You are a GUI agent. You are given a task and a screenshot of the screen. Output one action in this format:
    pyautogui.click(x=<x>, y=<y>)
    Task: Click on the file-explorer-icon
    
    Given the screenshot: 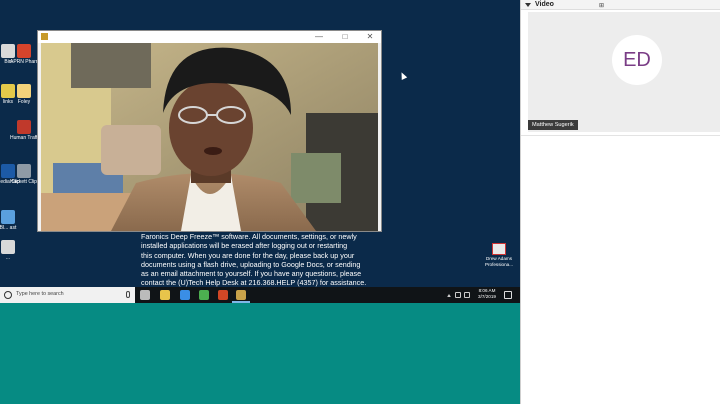 What is the action you would take?
    pyautogui.click(x=165, y=295)
    